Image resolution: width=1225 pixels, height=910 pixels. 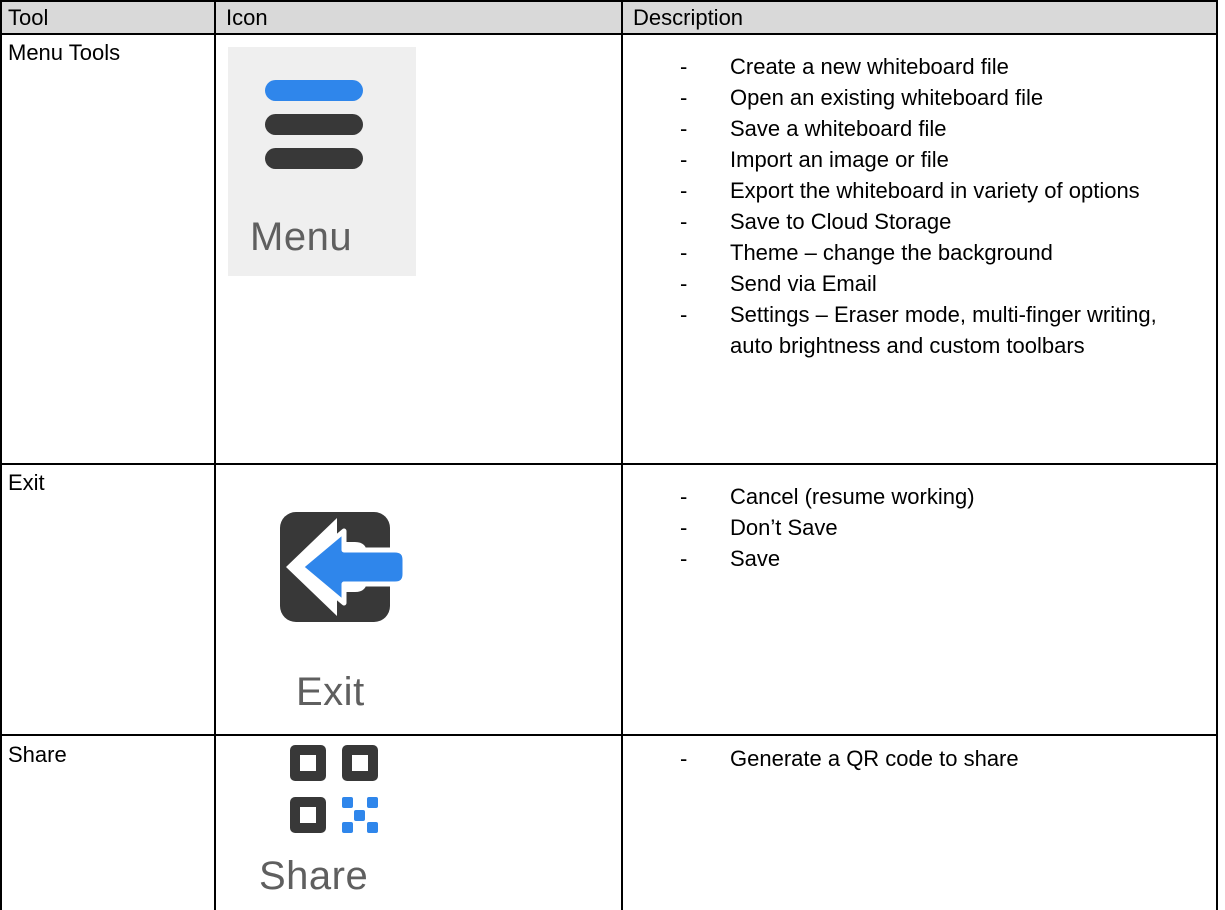 I want to click on tool-name-exit: Exit, so click(x=26, y=482).